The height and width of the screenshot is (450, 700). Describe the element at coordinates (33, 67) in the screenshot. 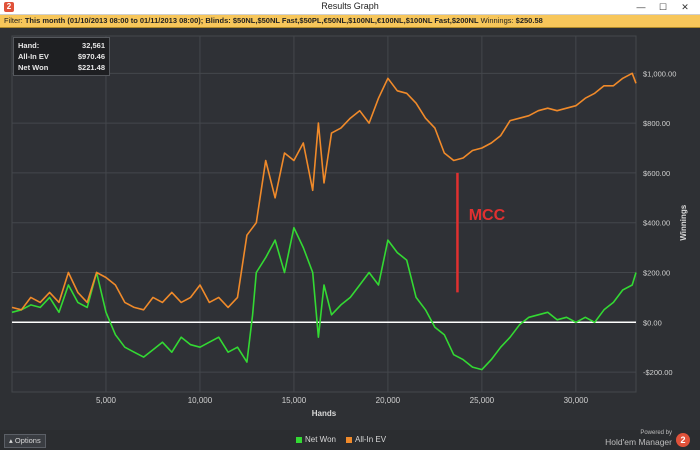

I see `stats-label: Net Won` at that location.